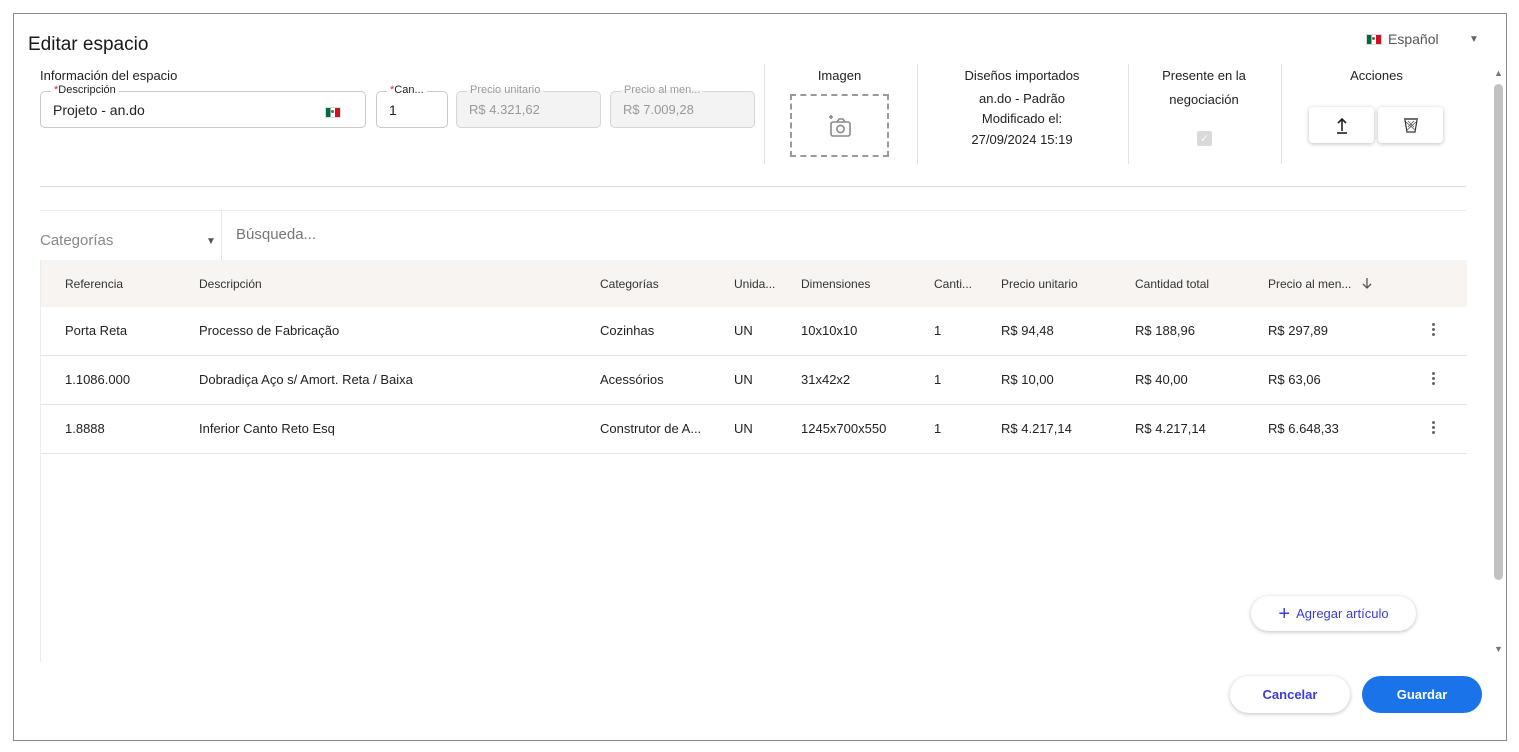  Describe the element at coordinates (109, 75) in the screenshot. I see `space-info-heading: Información del espacio` at that location.